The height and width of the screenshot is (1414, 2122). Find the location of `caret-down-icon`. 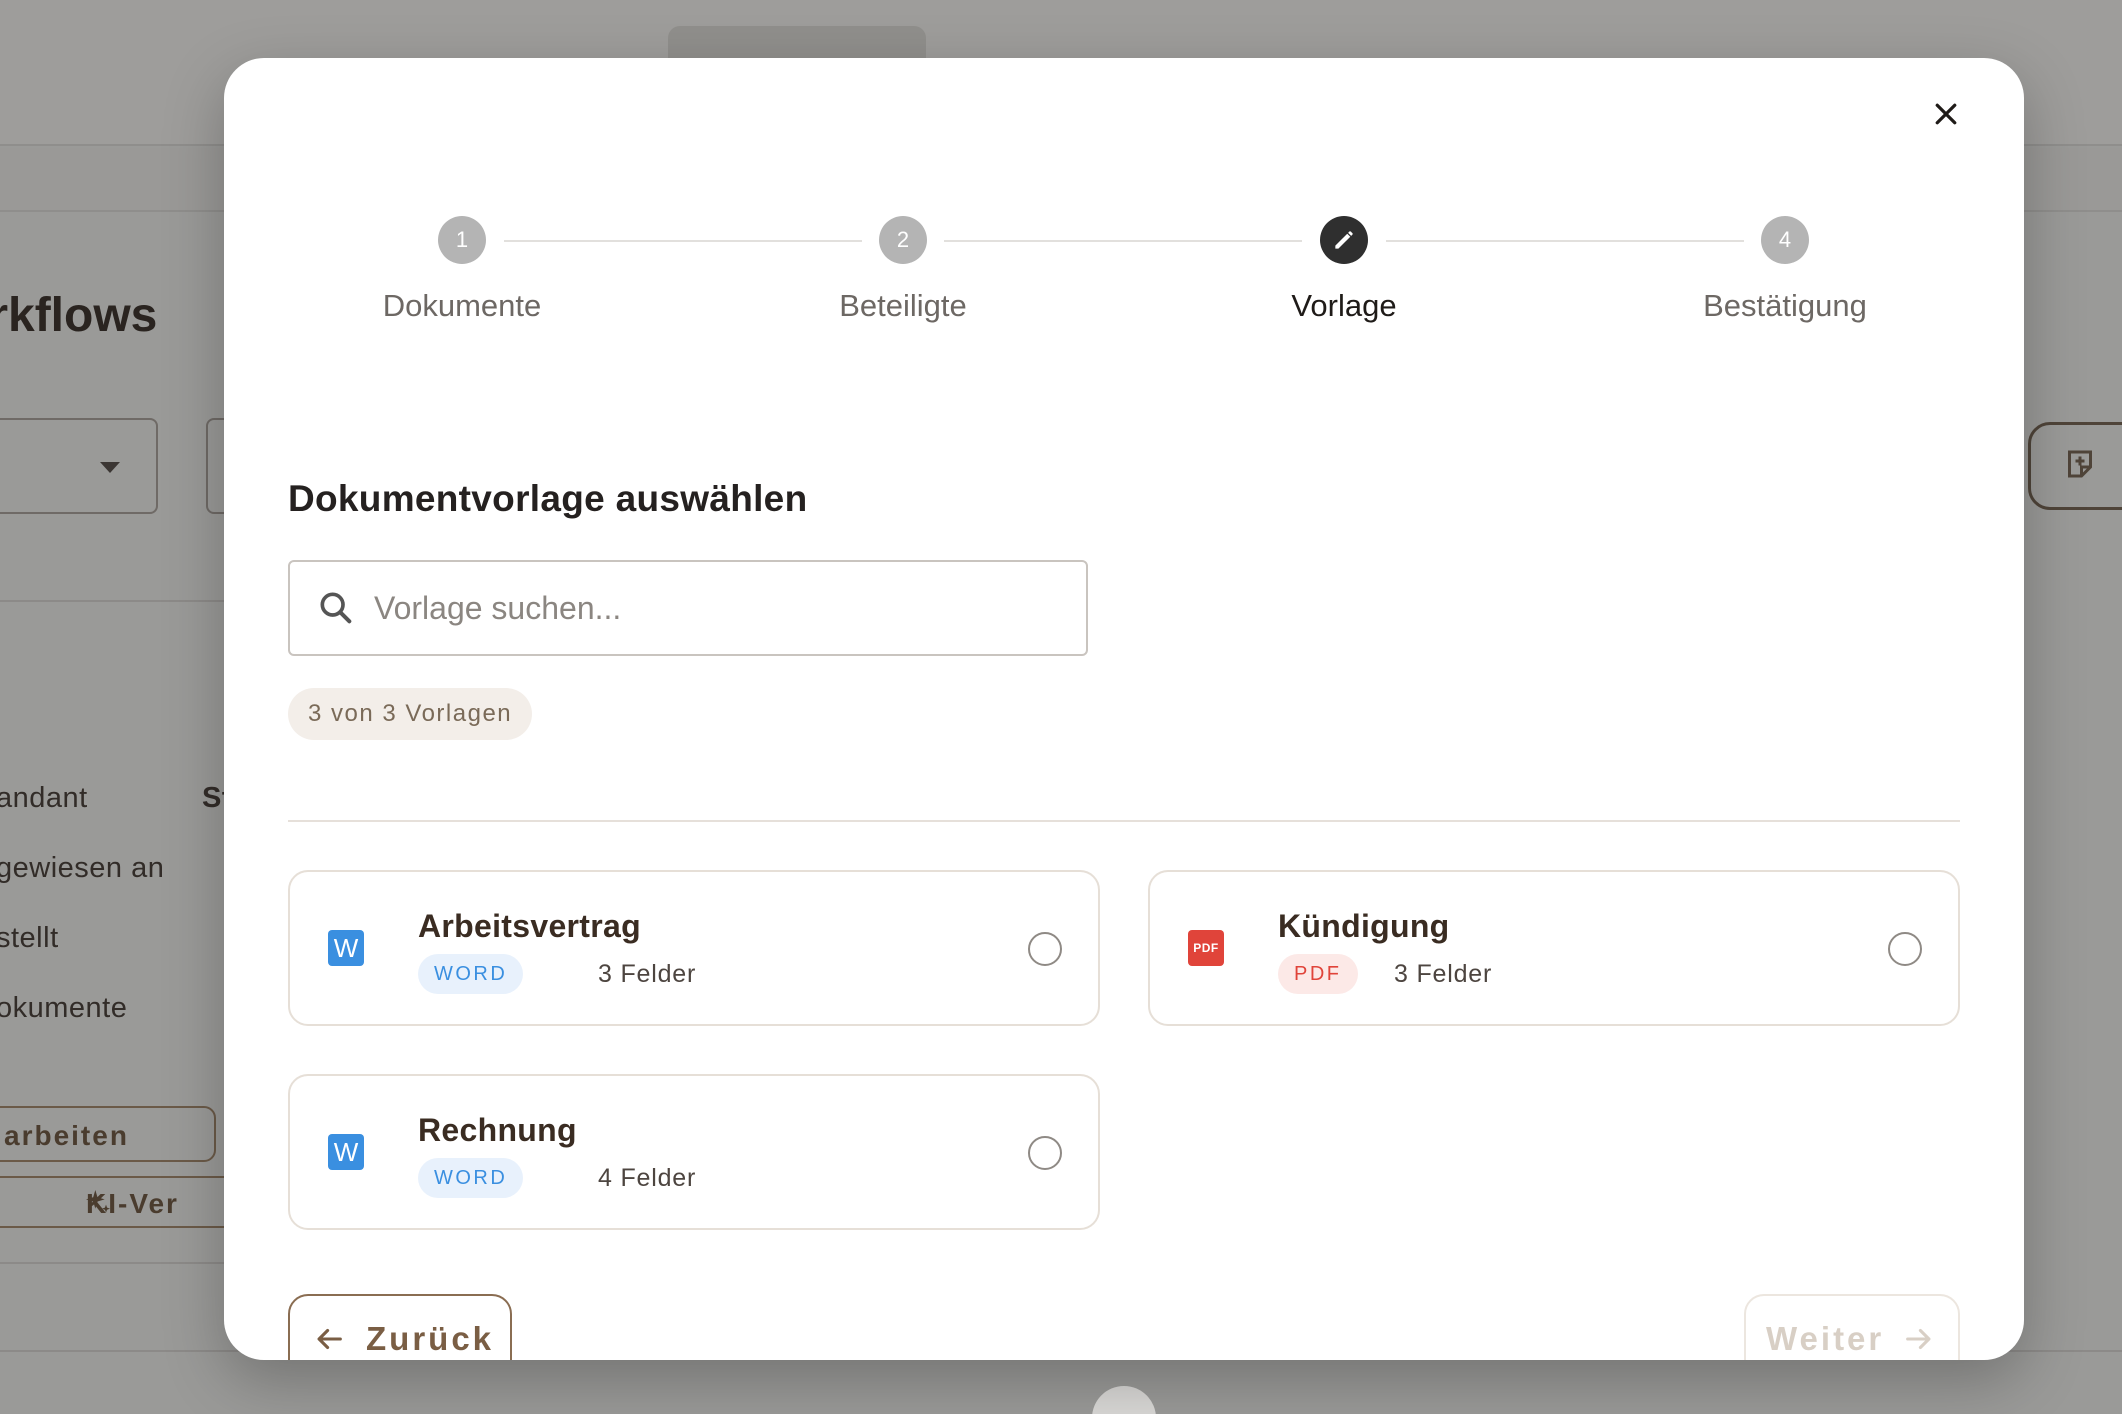

caret-down-icon is located at coordinates (110, 467).